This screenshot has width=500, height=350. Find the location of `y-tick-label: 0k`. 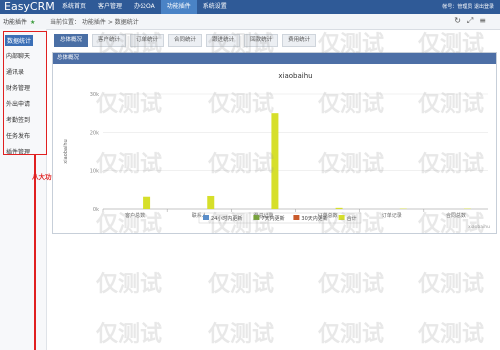

y-tick-label: 0k is located at coordinates (96, 210).